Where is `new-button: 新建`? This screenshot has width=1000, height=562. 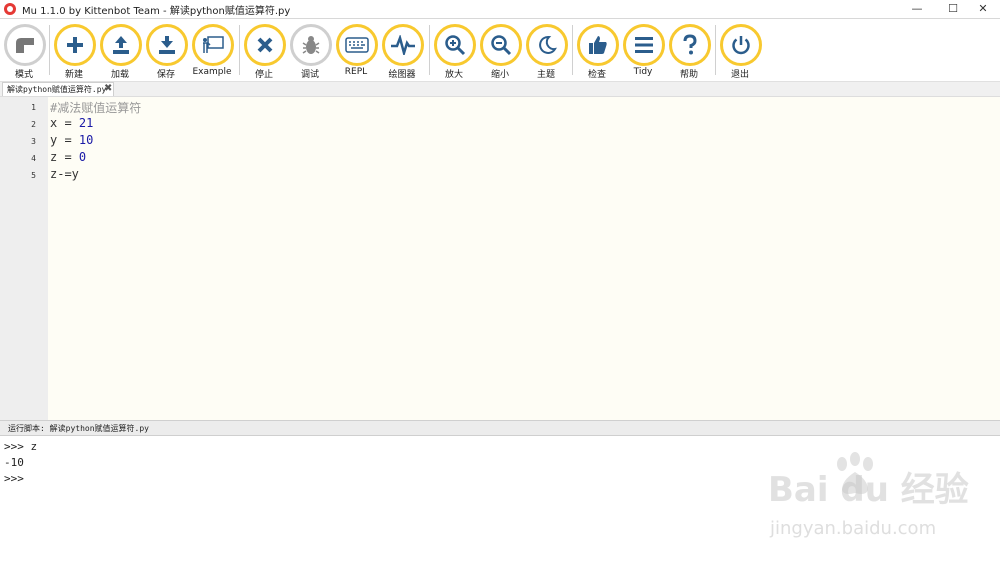
new-button: 新建 is located at coordinates (74, 52).